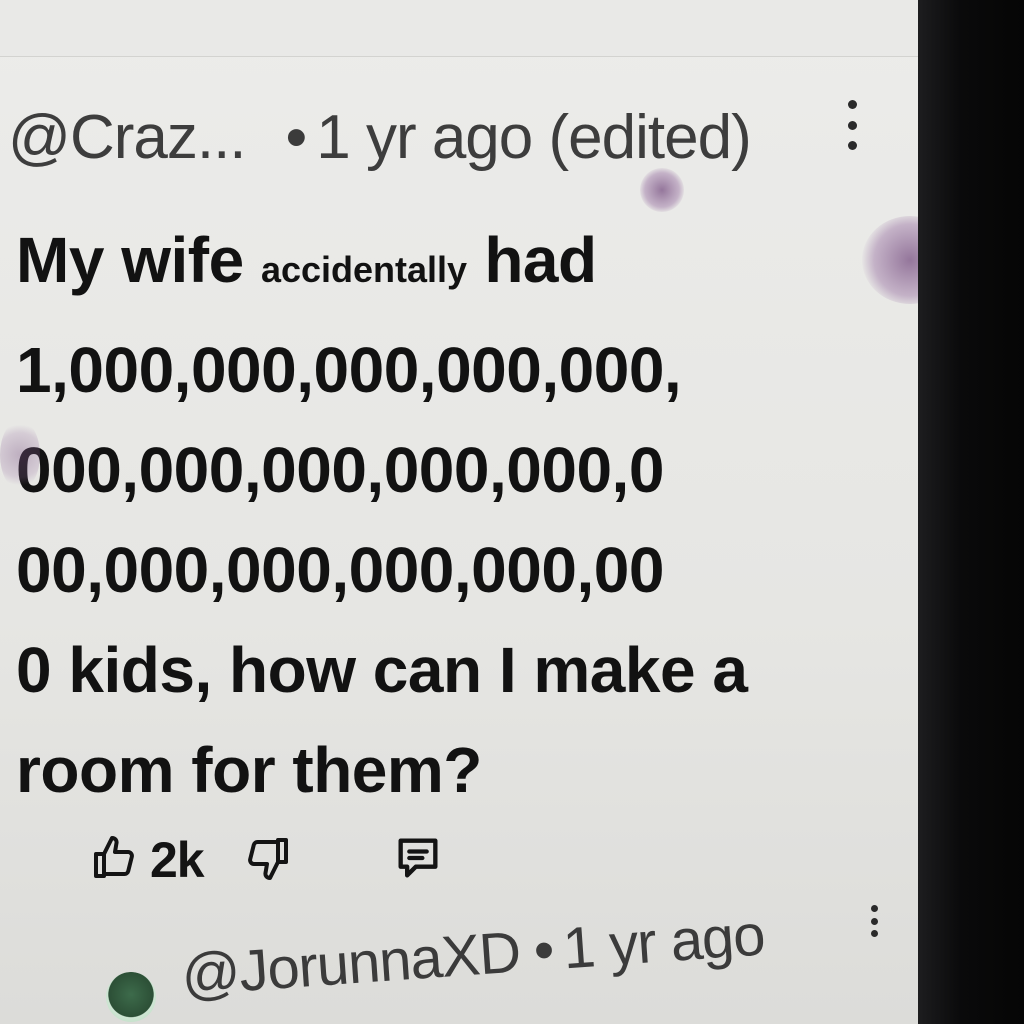  What do you see at coordinates (349, 370) in the screenshot?
I see `comment-line-2: 1,000,000,000,000,000,` at bounding box center [349, 370].